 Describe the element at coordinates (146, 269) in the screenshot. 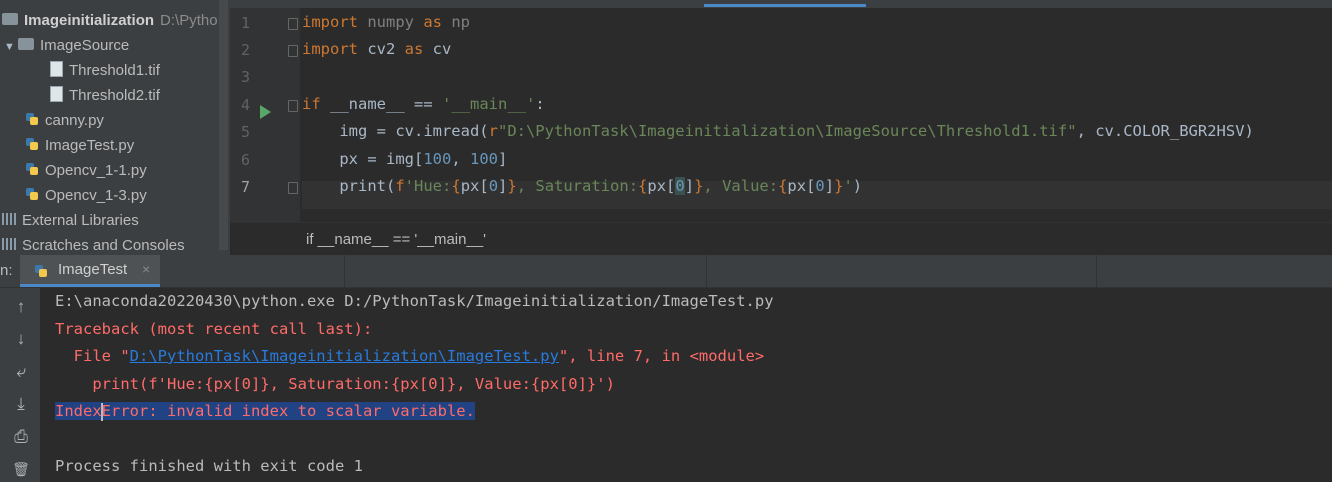

I see `close-tab-icon: ×` at that location.